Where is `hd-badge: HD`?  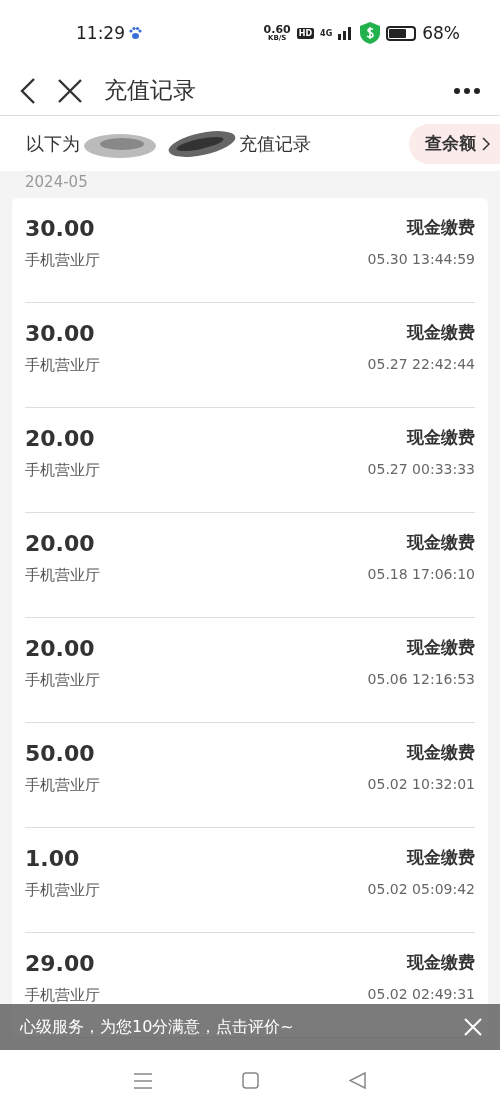 hd-badge: HD is located at coordinates (305, 33).